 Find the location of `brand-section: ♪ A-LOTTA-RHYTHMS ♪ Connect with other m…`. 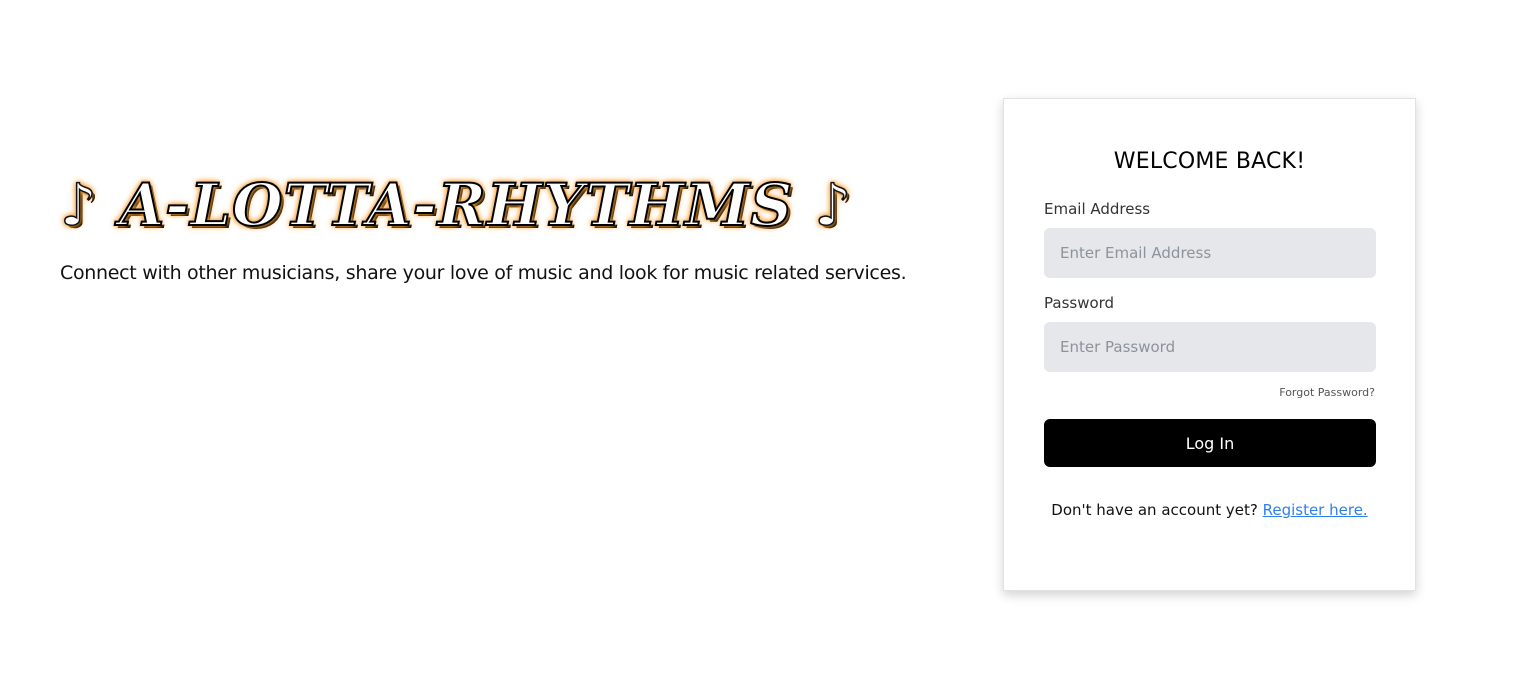

brand-section: ♪ A-LOTTA-RHYTHMS ♪ Connect with other m… is located at coordinates (499, 222).